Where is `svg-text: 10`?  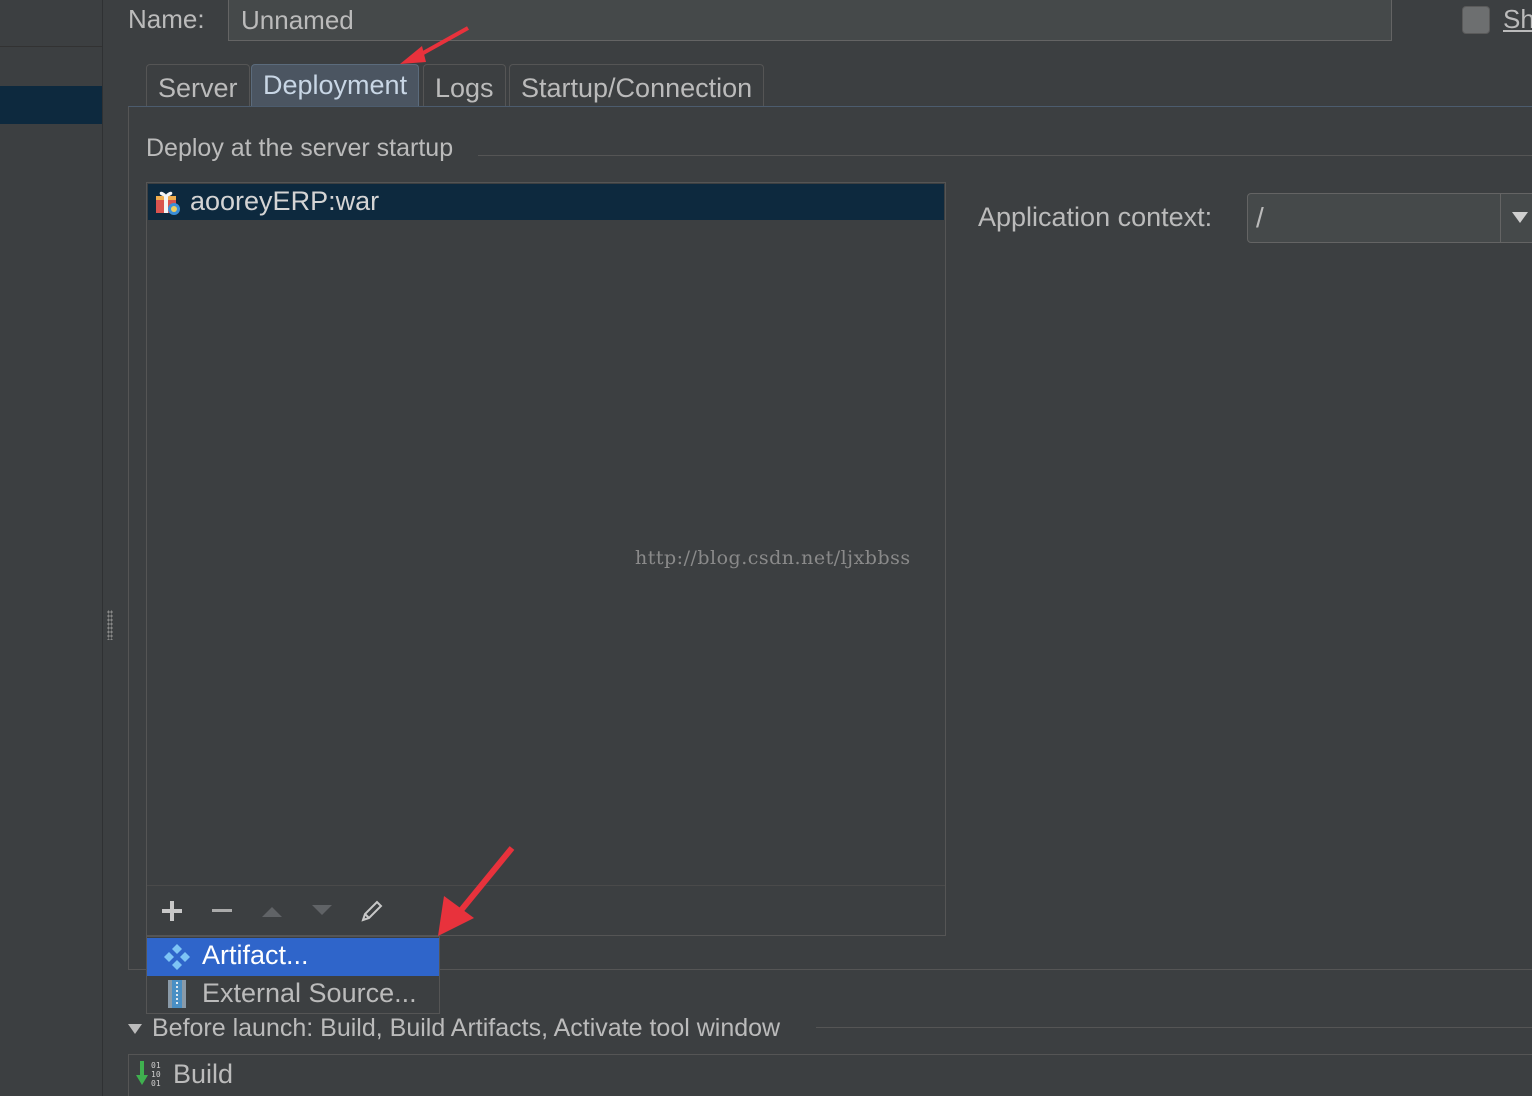
svg-text: 10 is located at coordinates (156, 1074).